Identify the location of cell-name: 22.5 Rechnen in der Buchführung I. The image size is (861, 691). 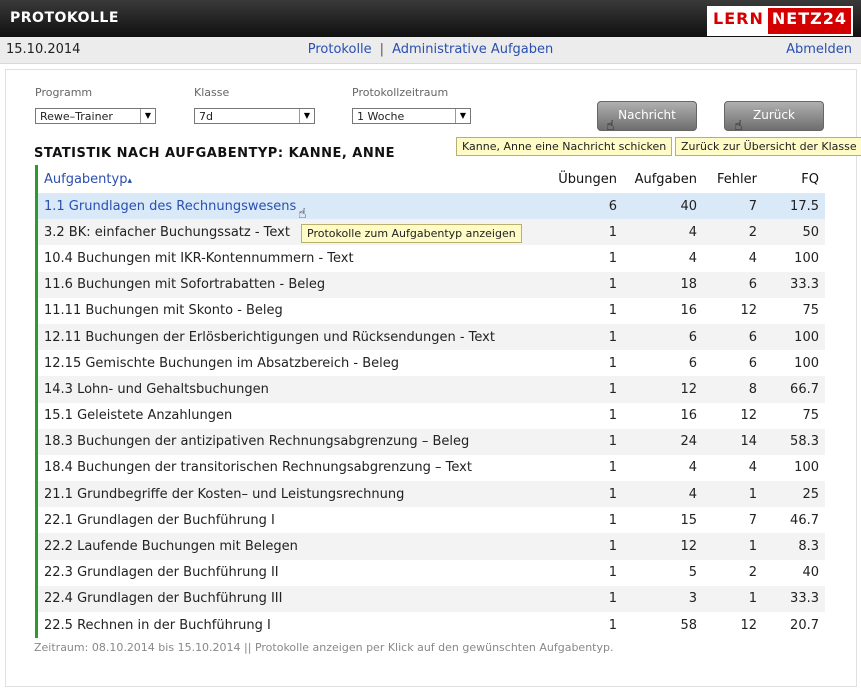
(293, 625).